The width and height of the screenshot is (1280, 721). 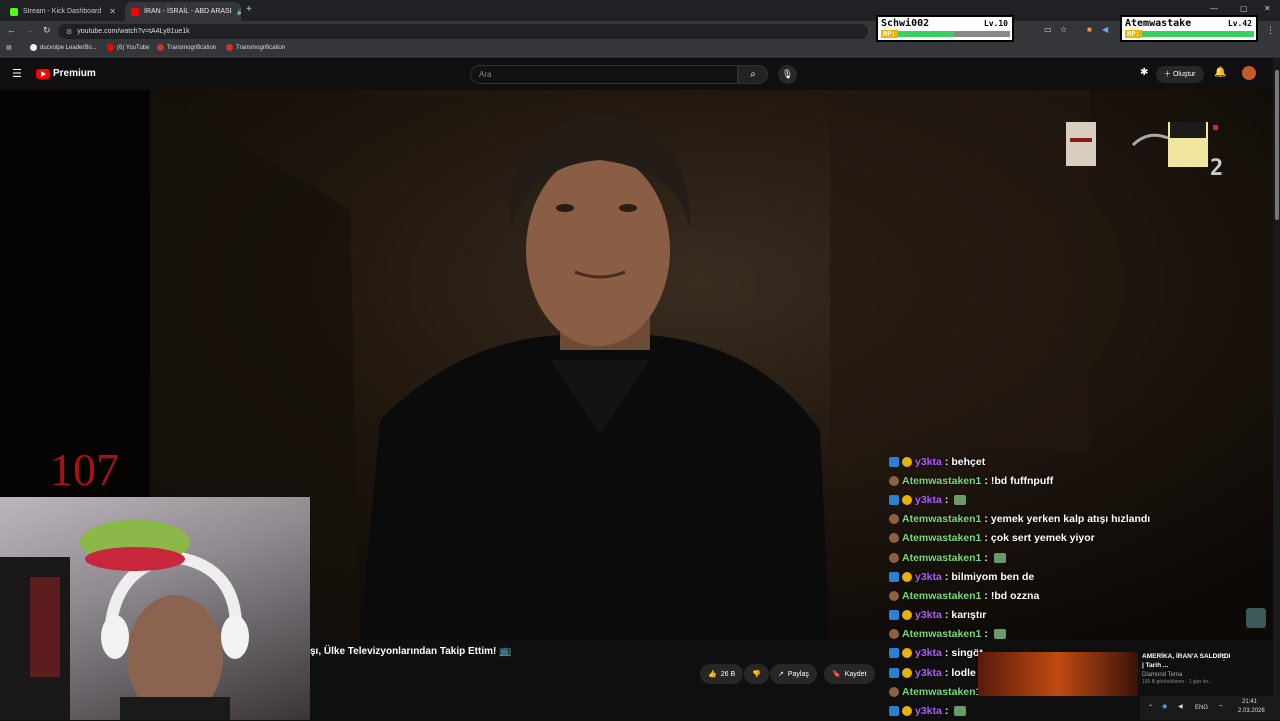 I want to click on share-button: ↗ Paylaş, so click(x=793, y=674).